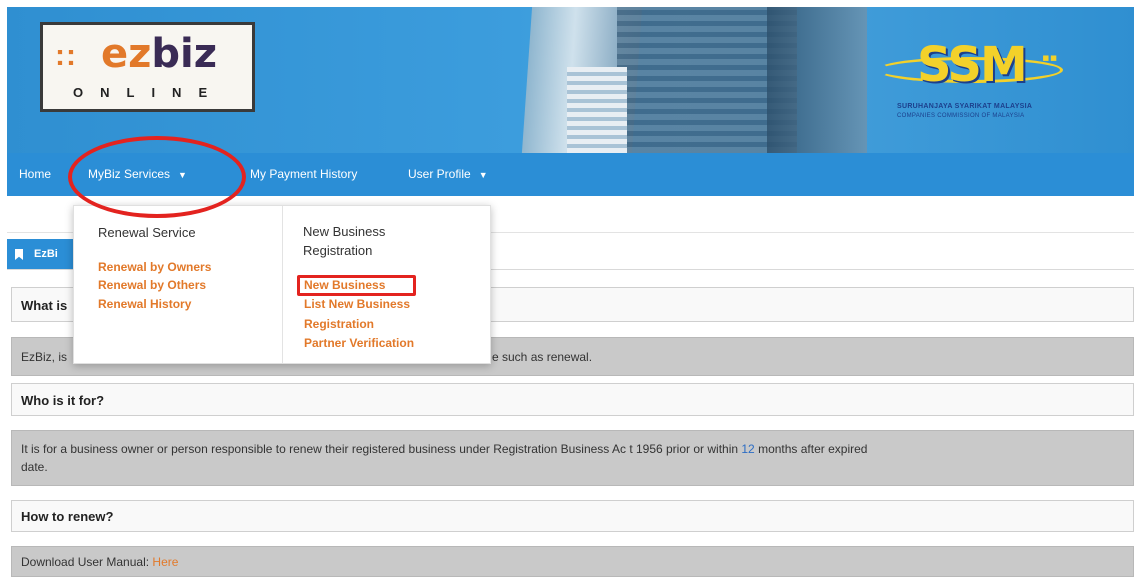 The height and width of the screenshot is (578, 1134). What do you see at coordinates (165, 562) in the screenshot?
I see `user-manual-link: Here` at bounding box center [165, 562].